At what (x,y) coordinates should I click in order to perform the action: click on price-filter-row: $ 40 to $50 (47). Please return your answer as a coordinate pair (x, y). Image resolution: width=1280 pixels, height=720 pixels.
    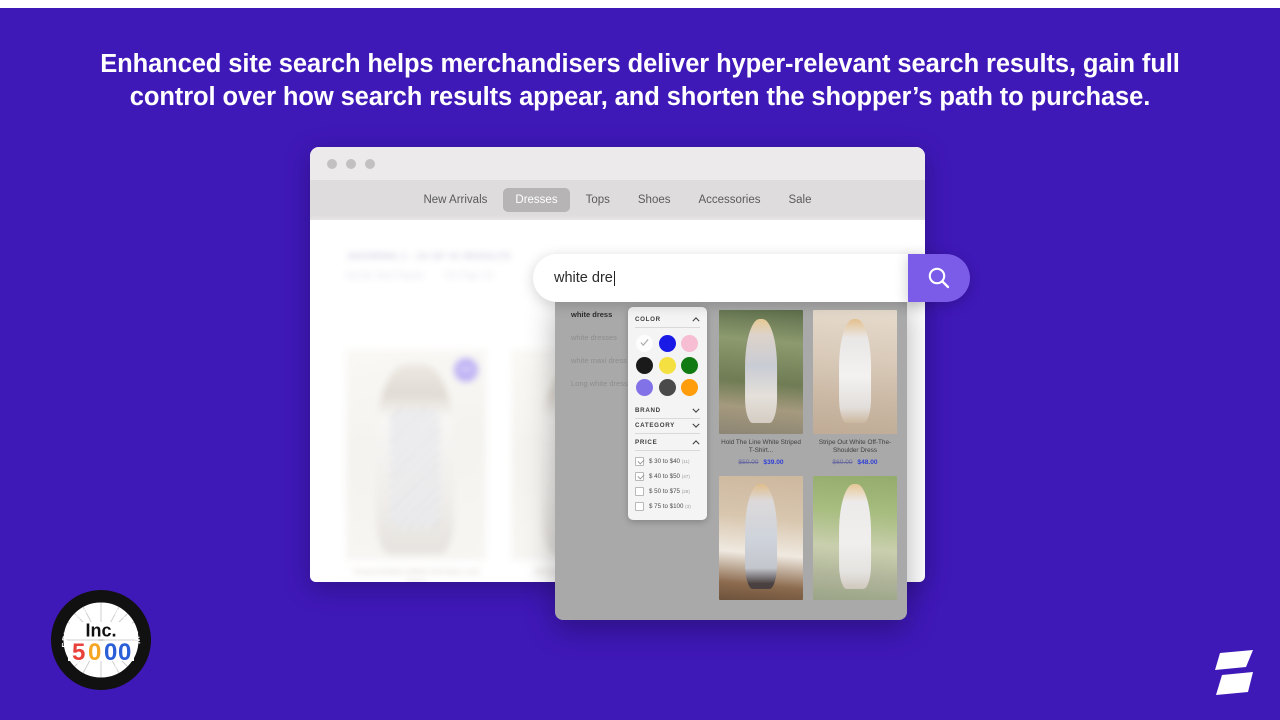
    Looking at the image, I should click on (667, 476).